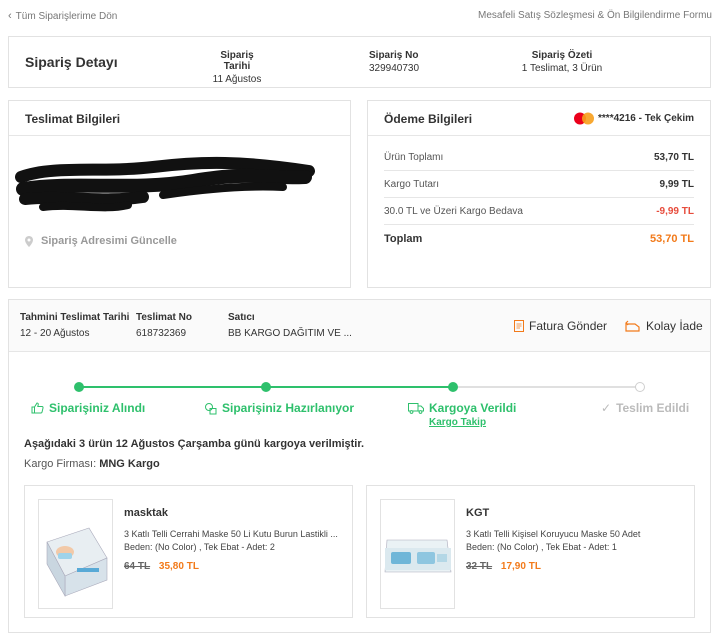  I want to click on return-icon, so click(632, 326).